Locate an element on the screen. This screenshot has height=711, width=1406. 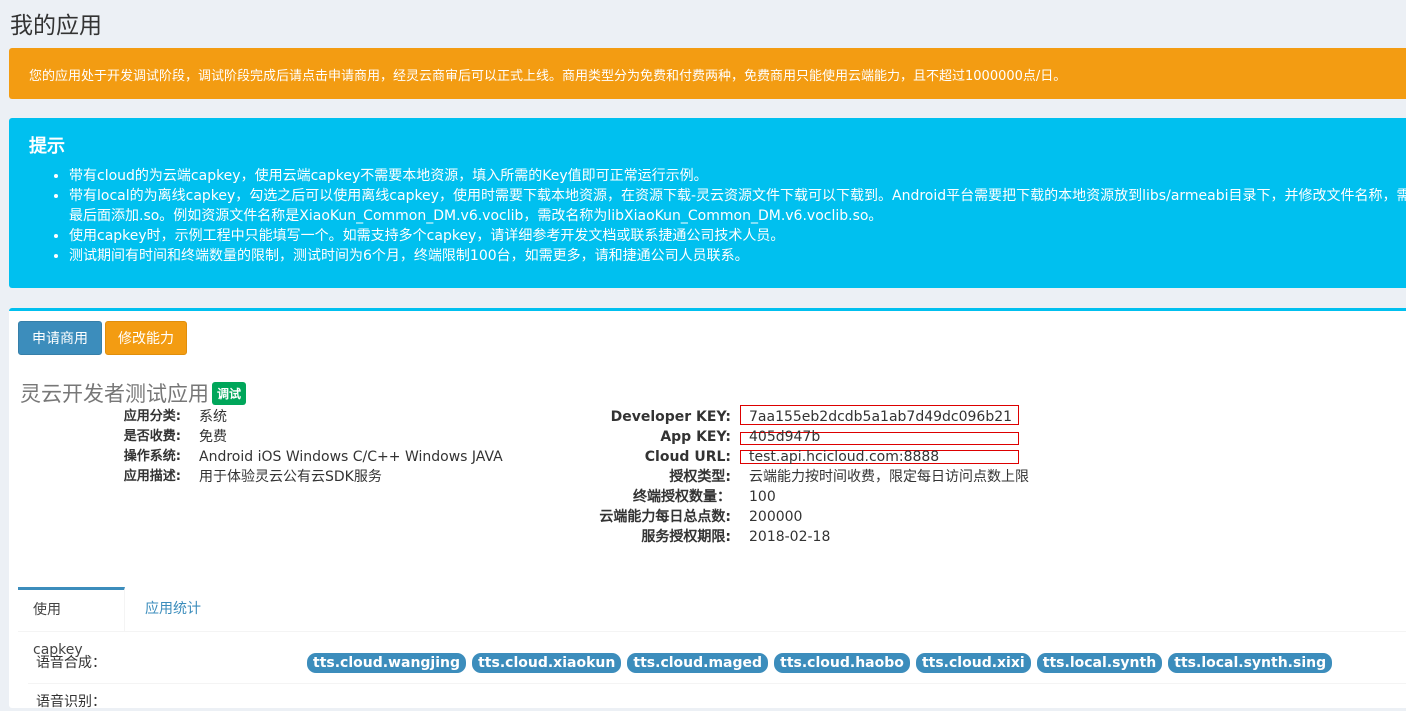
info-label: Cloud URL: is located at coordinates (687, 457).